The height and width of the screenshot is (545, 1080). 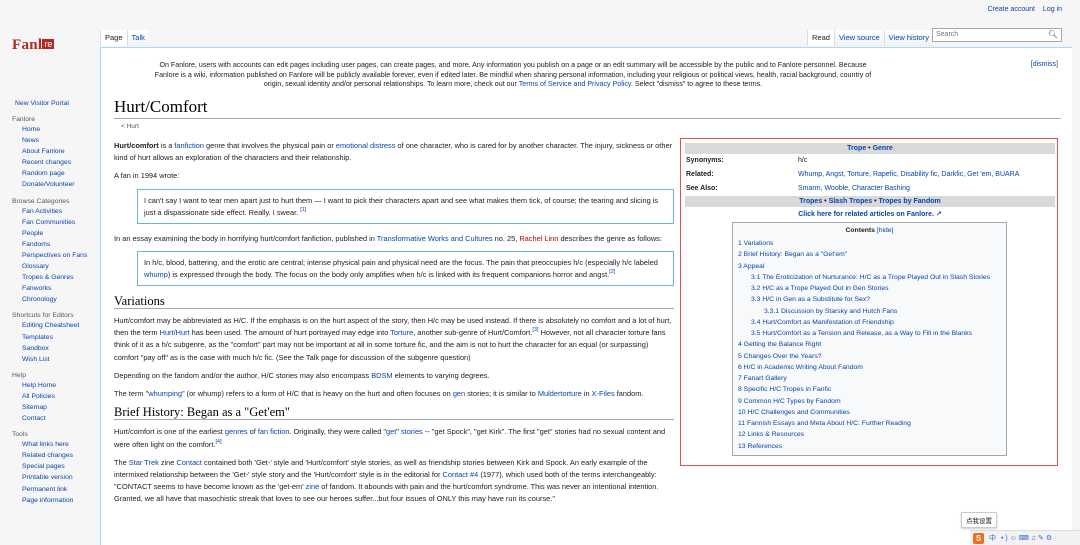 What do you see at coordinates (61, 129) in the screenshot?
I see `sidebar-item-home: Home` at bounding box center [61, 129].